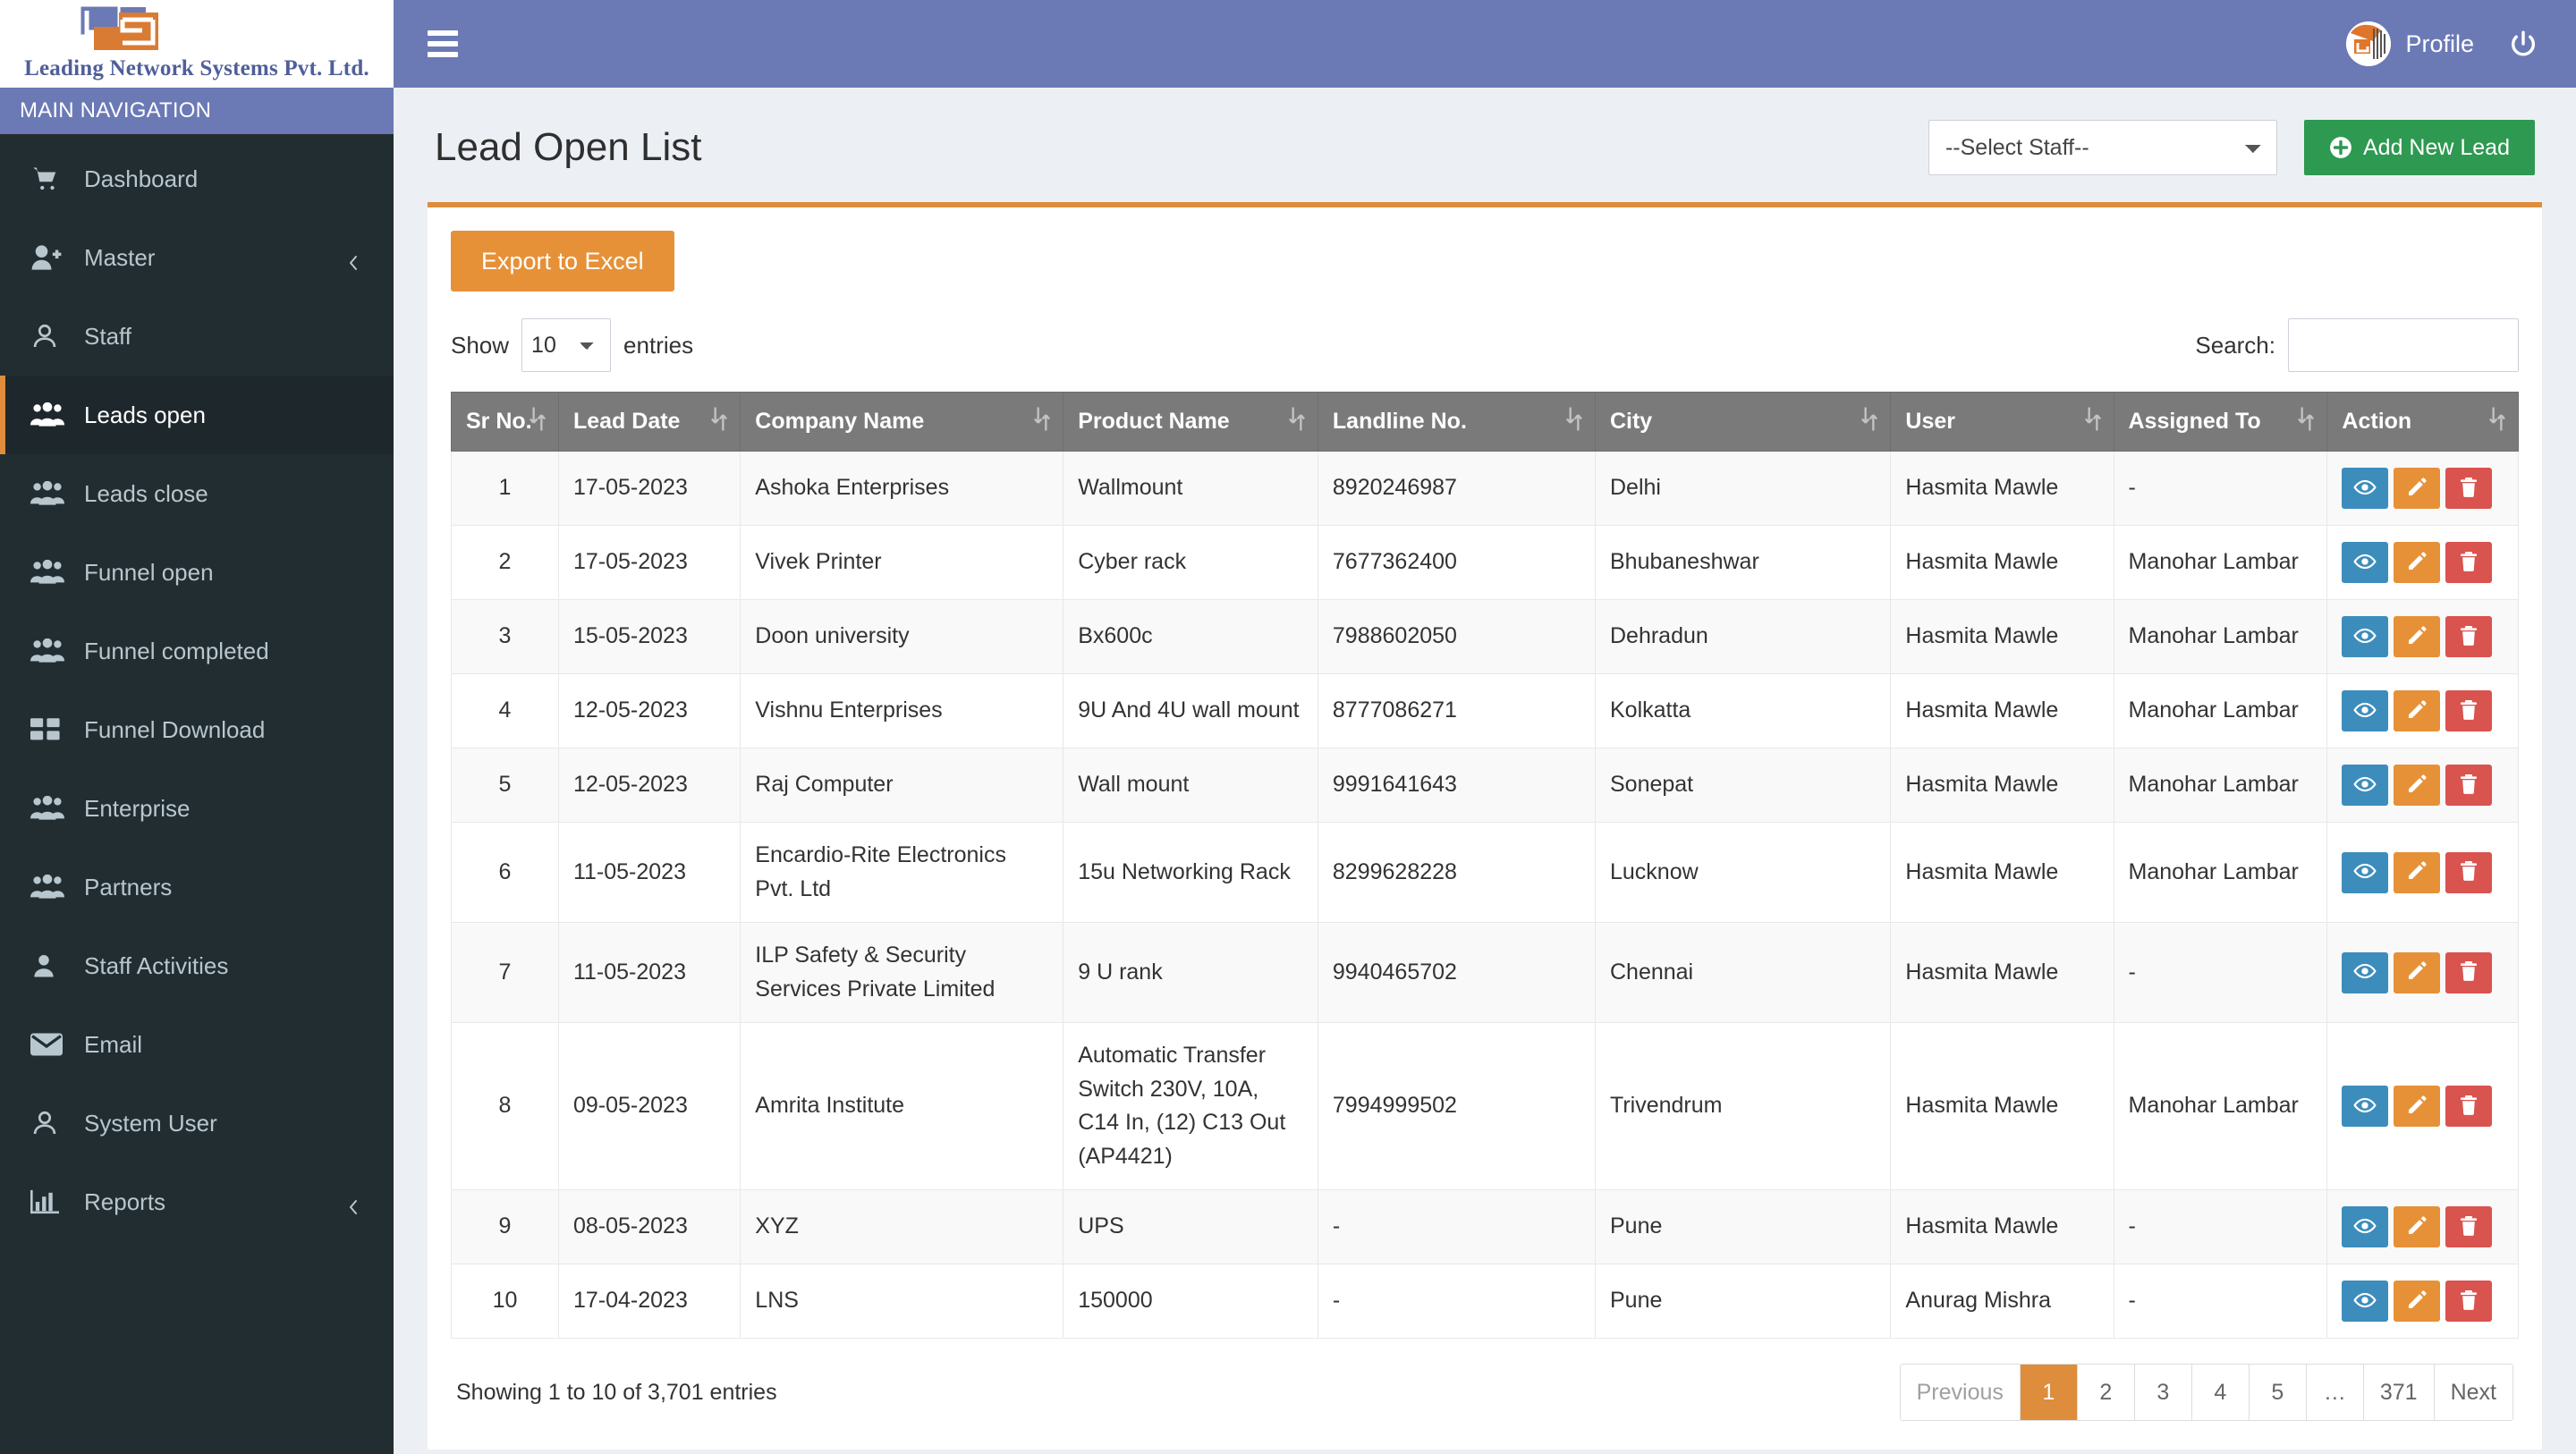 This screenshot has width=2576, height=1454. Describe the element at coordinates (197, 1044) in the screenshot. I see `sidebar-item-email: Email` at that location.